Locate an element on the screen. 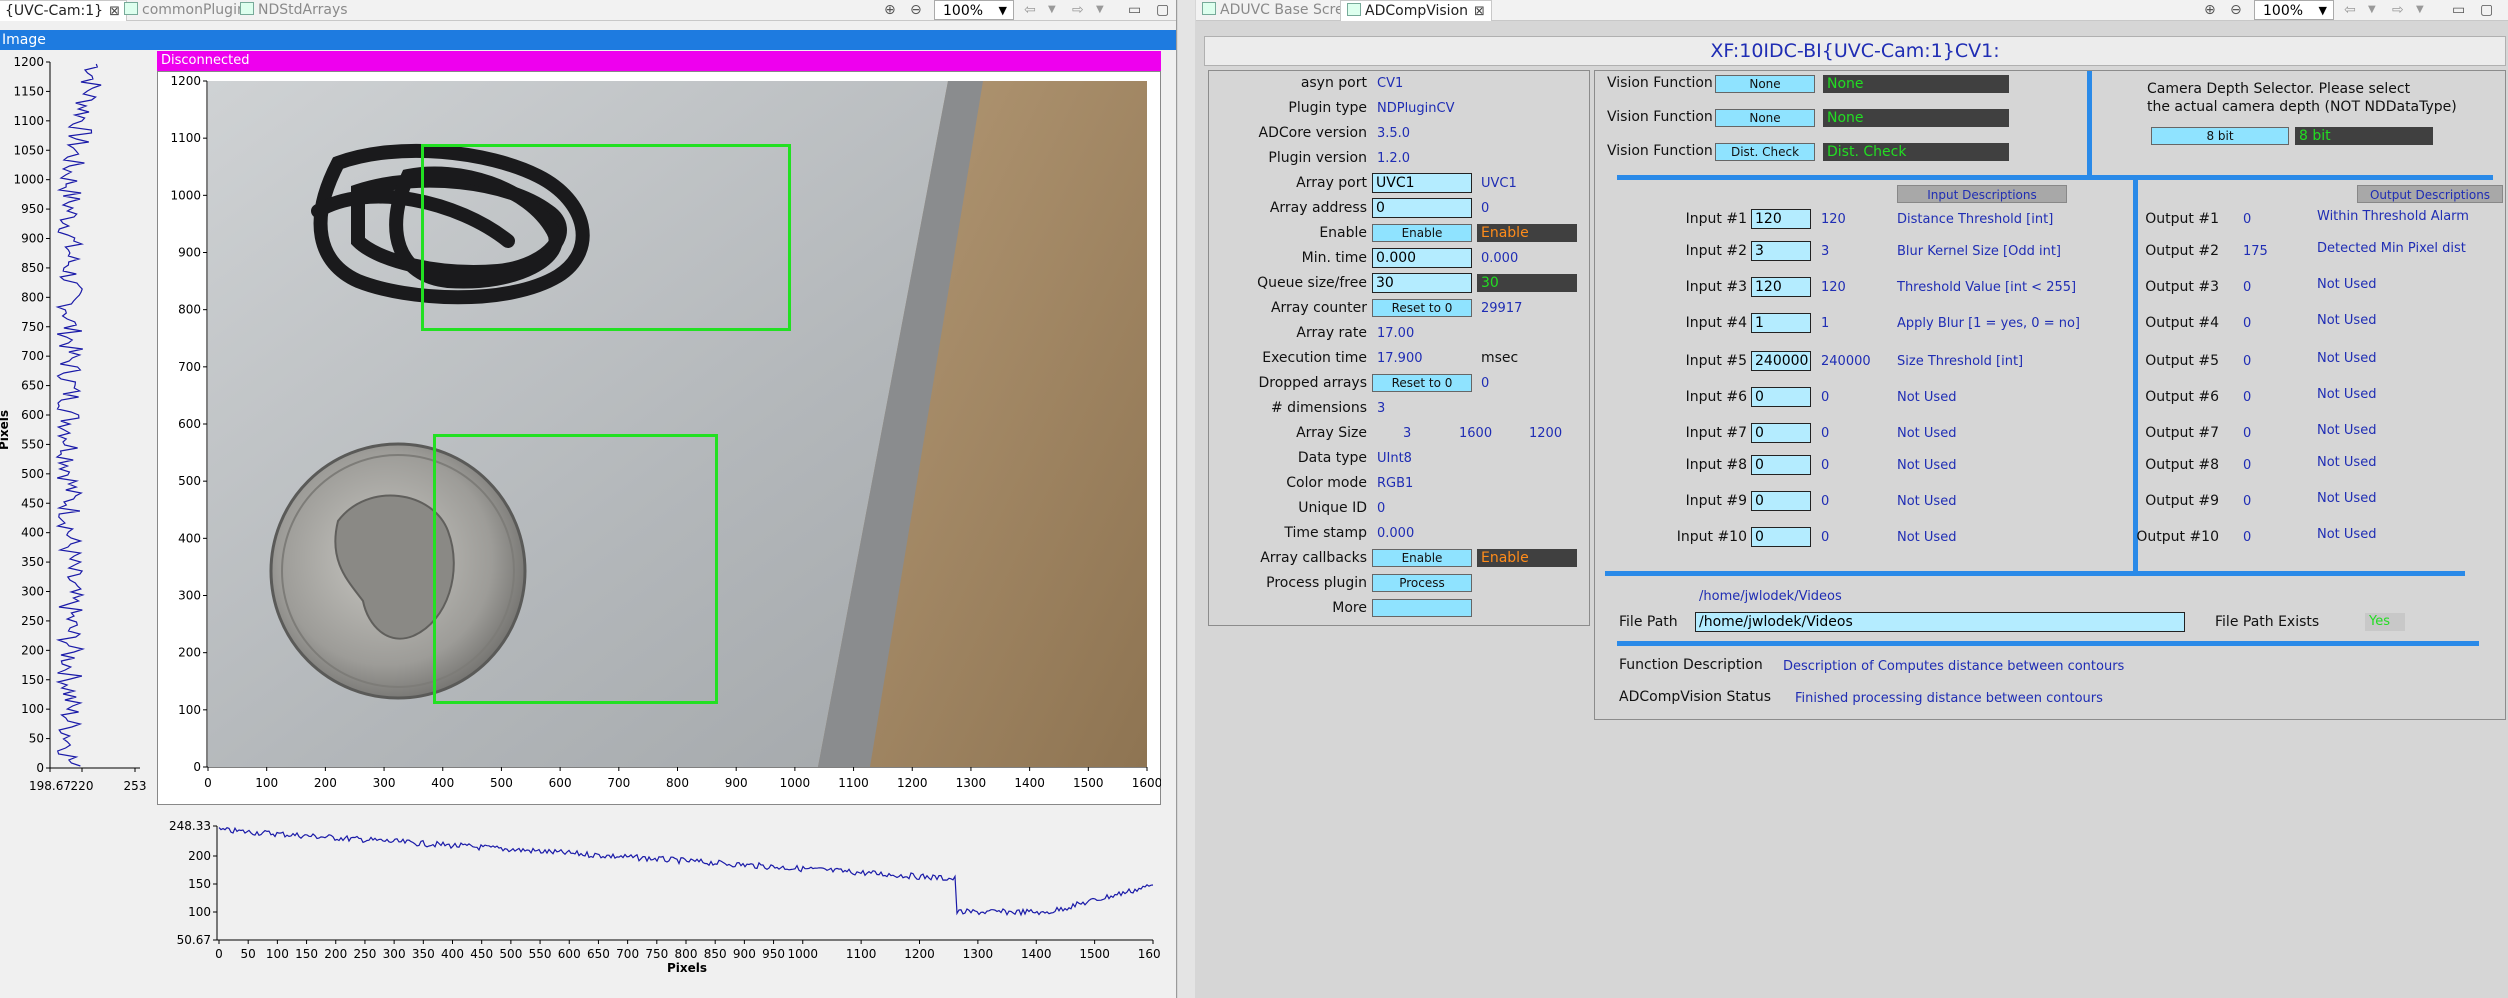 The image size is (2508, 998). array-callbacks-button: Enable is located at coordinates (1422, 558).